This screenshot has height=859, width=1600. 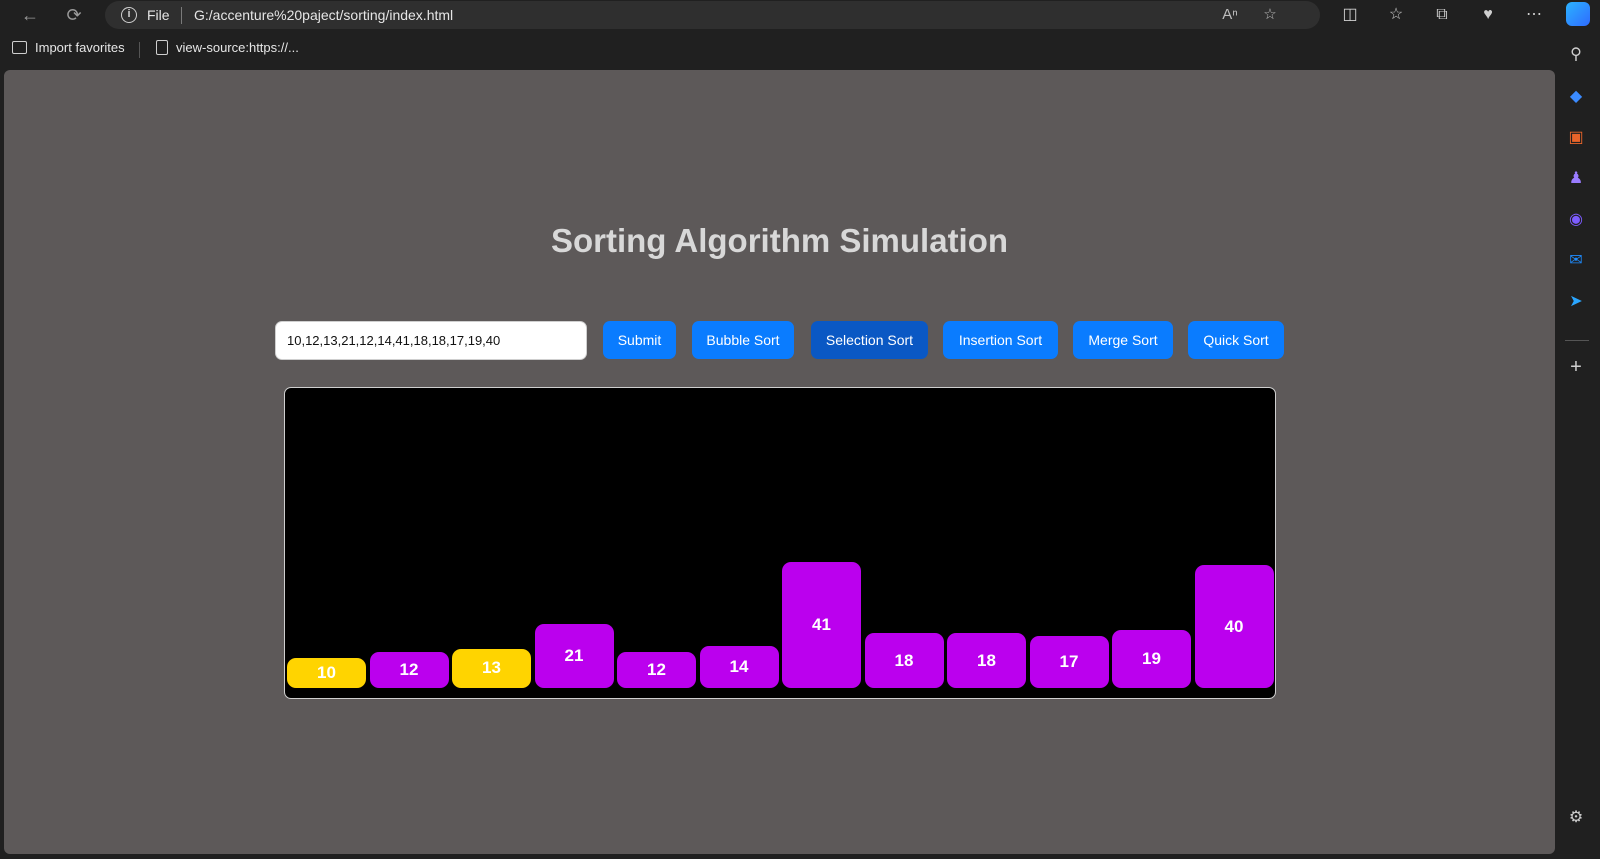 What do you see at coordinates (574, 655) in the screenshot?
I see `bar-3: 21` at bounding box center [574, 655].